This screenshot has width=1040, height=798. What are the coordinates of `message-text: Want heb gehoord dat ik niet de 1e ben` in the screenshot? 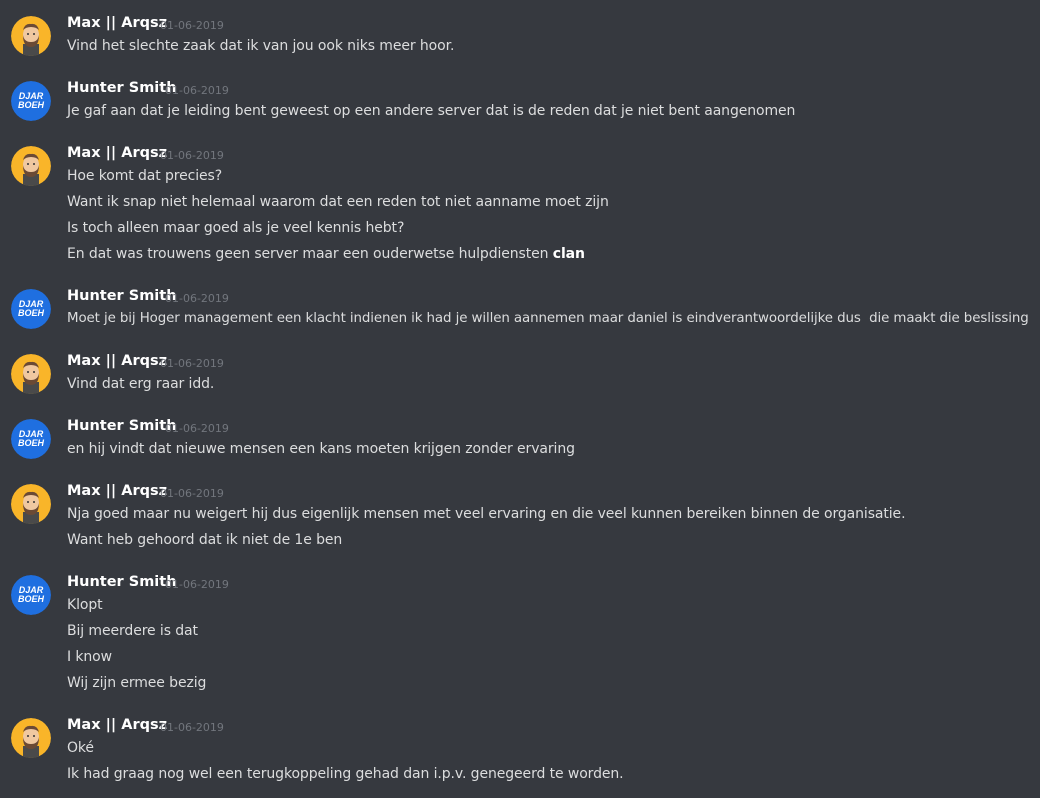 It's located at (205, 540).